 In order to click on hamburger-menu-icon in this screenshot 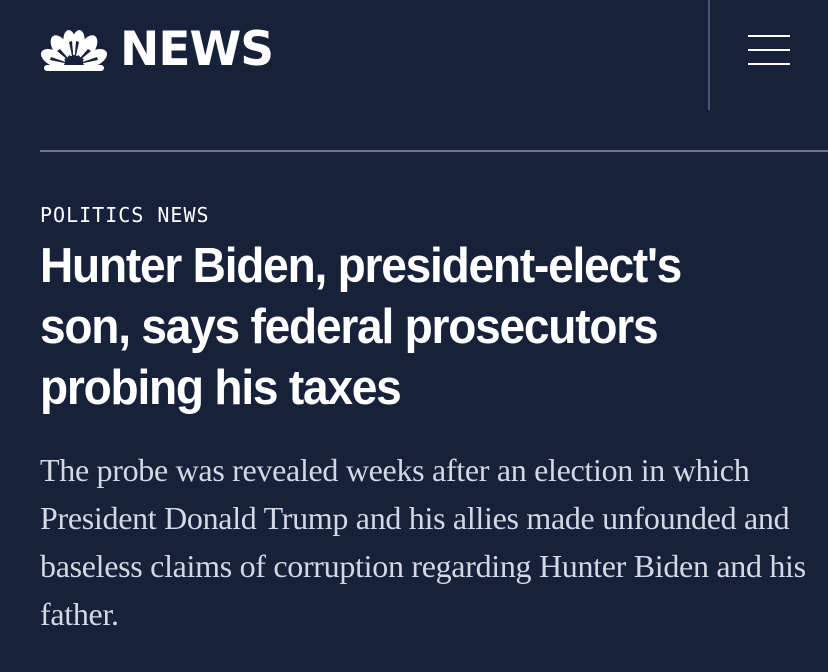, I will do `click(769, 36)`.